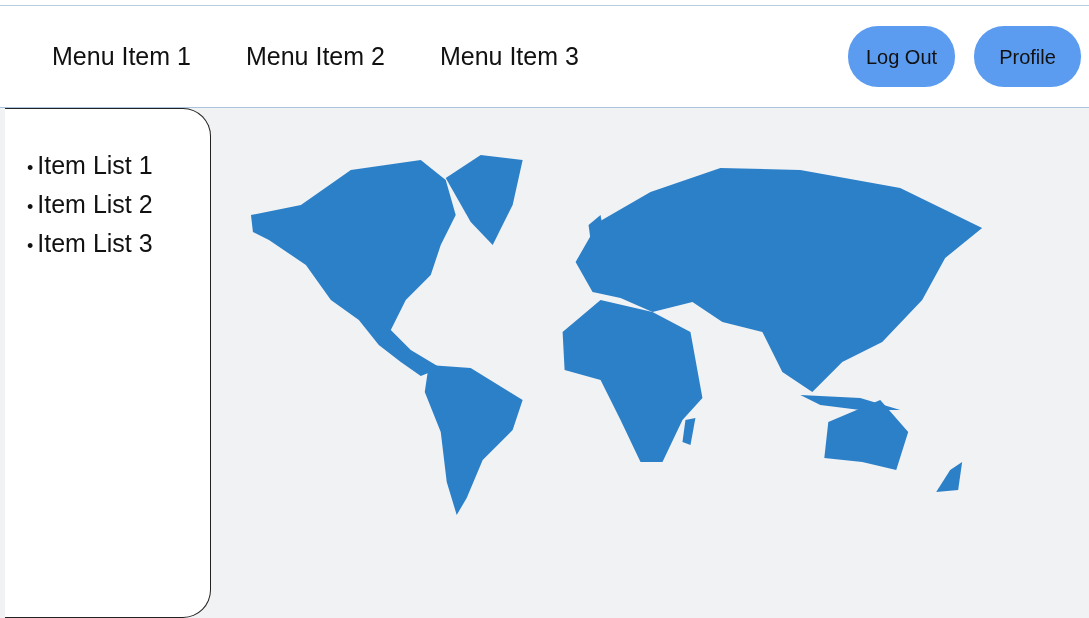 This screenshot has height=618, width=1089. Describe the element at coordinates (95, 165) in the screenshot. I see `list-item: Item List 1` at that location.